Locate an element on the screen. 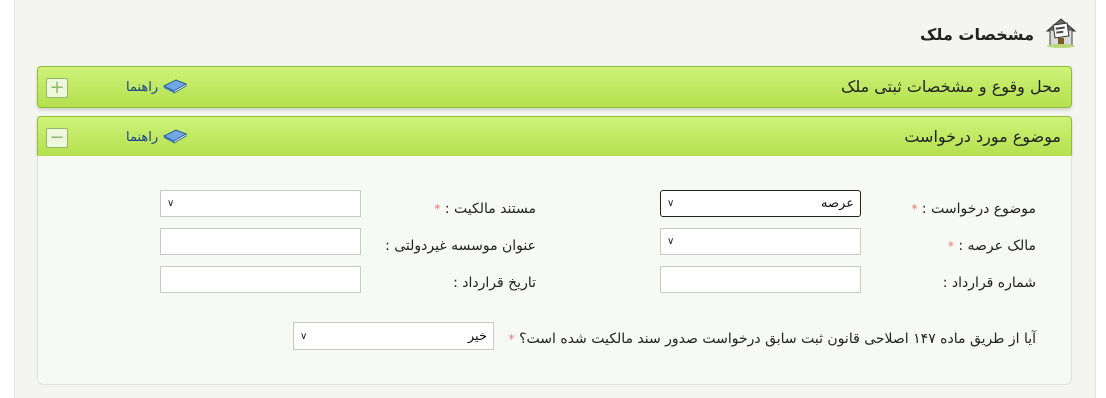  contract-date-input is located at coordinates (260, 279).